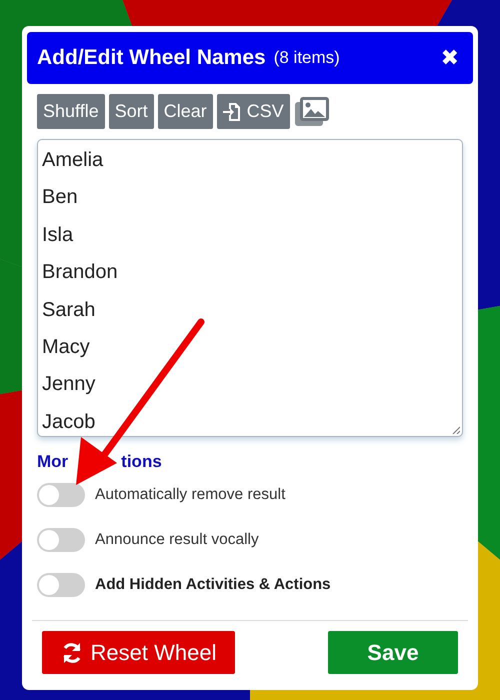 This screenshot has height=700, width=500. What do you see at coordinates (73, 160) in the screenshot?
I see `name-line: Amelia` at bounding box center [73, 160].